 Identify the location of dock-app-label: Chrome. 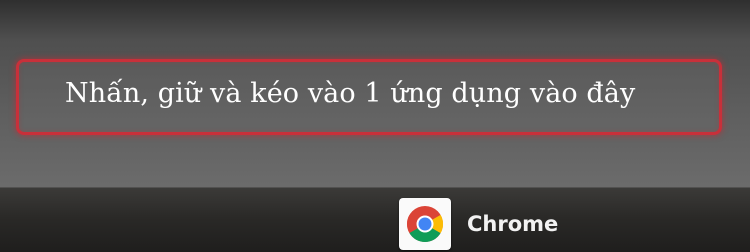
(513, 224).